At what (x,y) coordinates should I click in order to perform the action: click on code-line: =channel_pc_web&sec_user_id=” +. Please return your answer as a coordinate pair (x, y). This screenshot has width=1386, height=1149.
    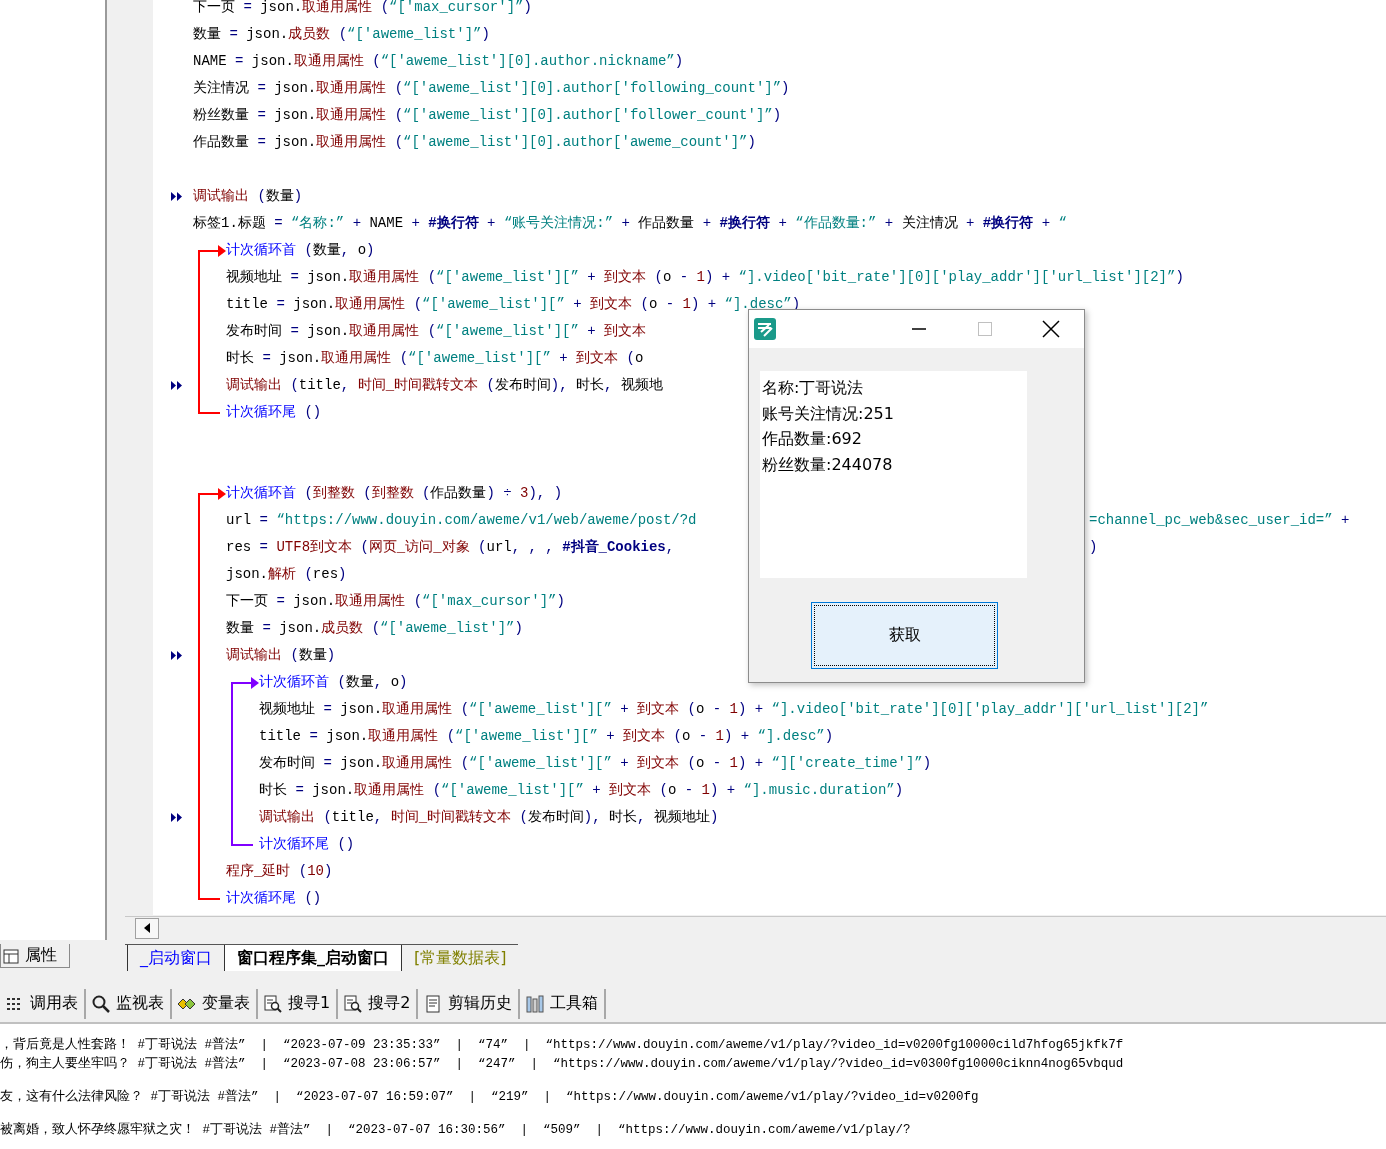
    Looking at the image, I should click on (1219, 520).